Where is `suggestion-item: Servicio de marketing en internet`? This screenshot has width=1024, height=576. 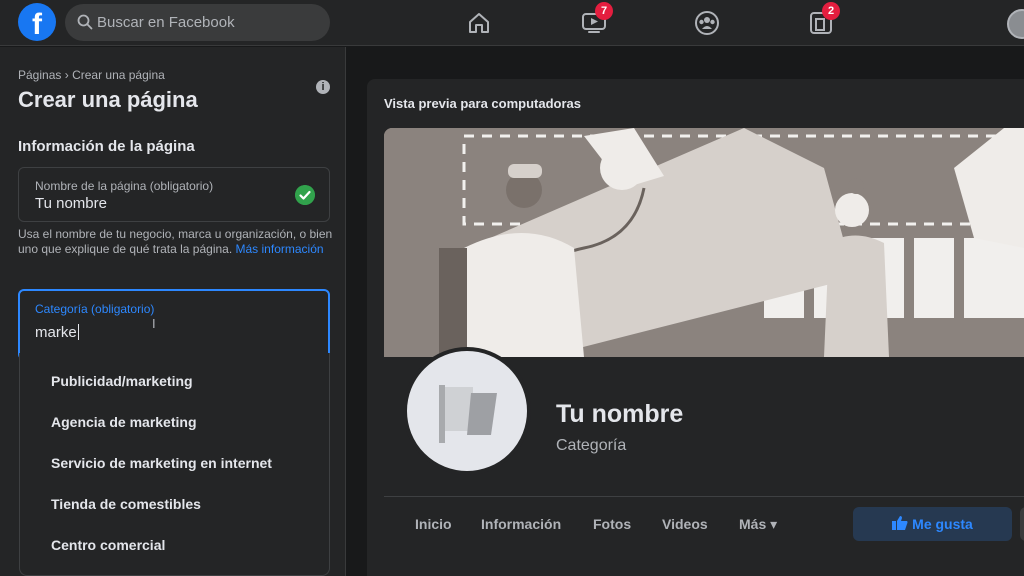 suggestion-item: Servicio de marketing en internet is located at coordinates (175, 463).